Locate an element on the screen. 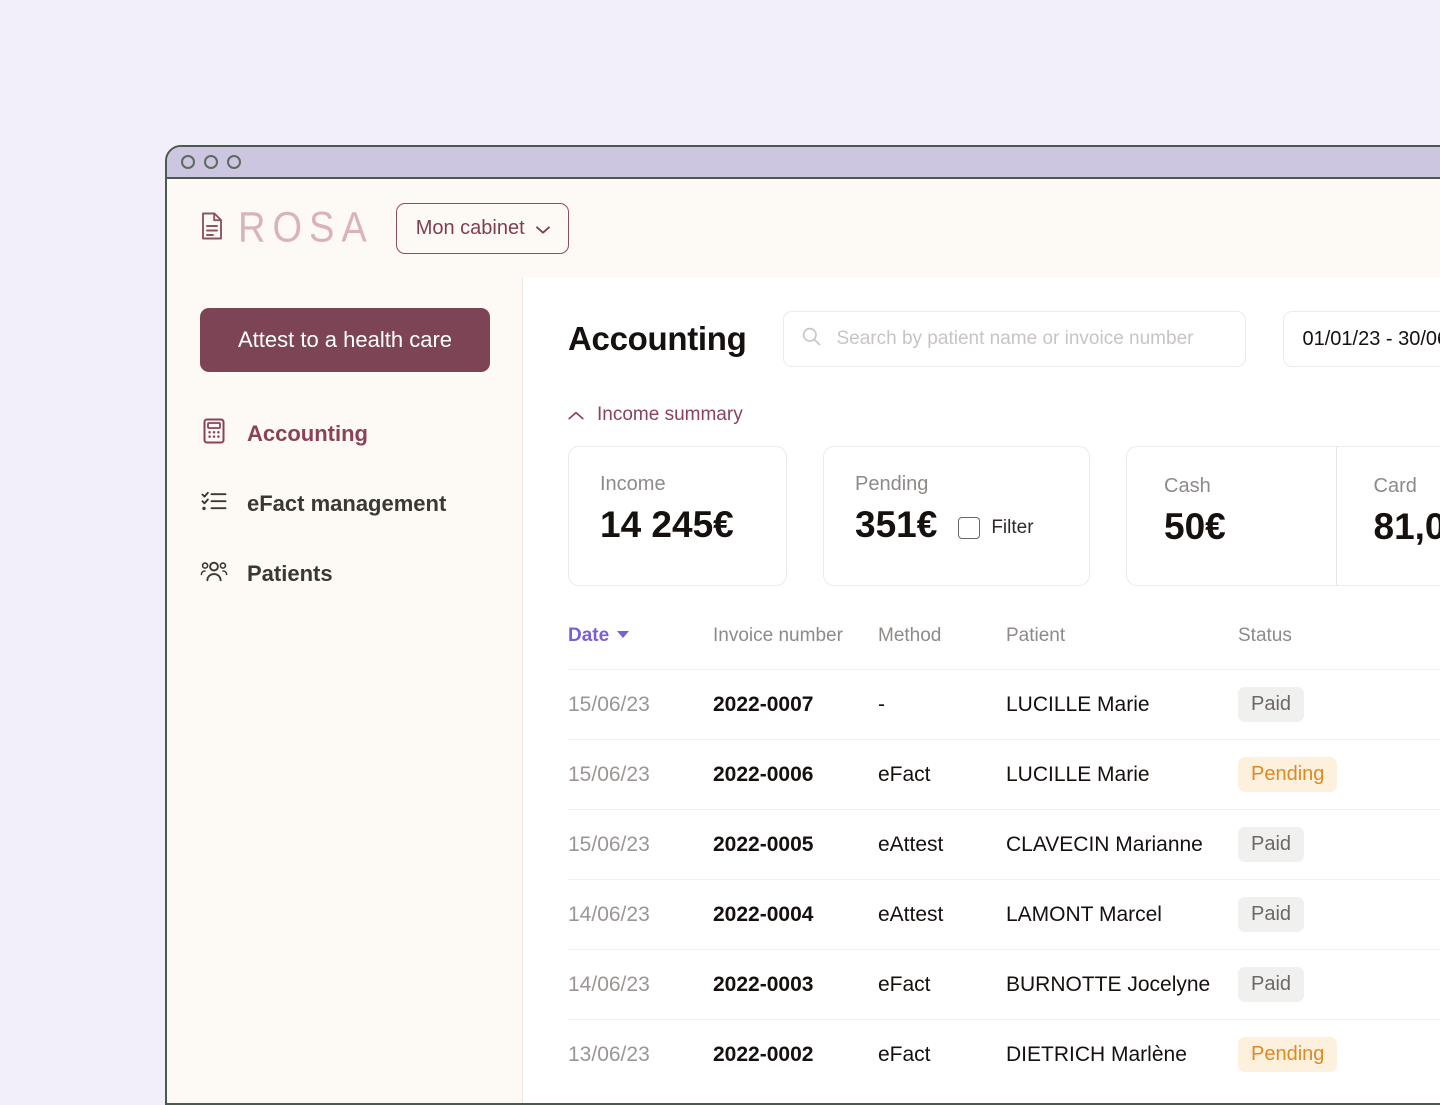 This screenshot has width=1440, height=1105. minimize-dot is located at coordinates (211, 162).